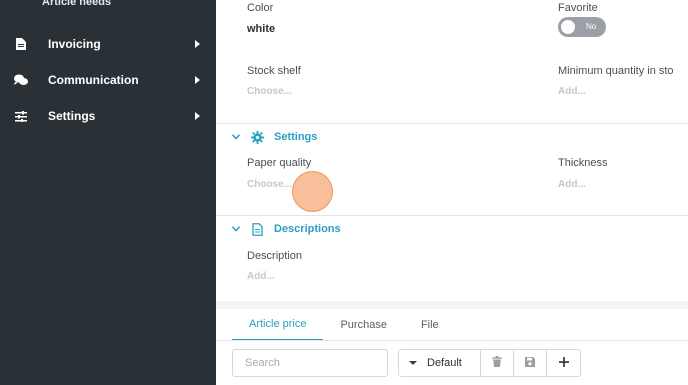 This screenshot has height=385, width=688. What do you see at coordinates (616, 71) in the screenshot?
I see `minimum-quantity-label: Minimum quantity in sto` at bounding box center [616, 71].